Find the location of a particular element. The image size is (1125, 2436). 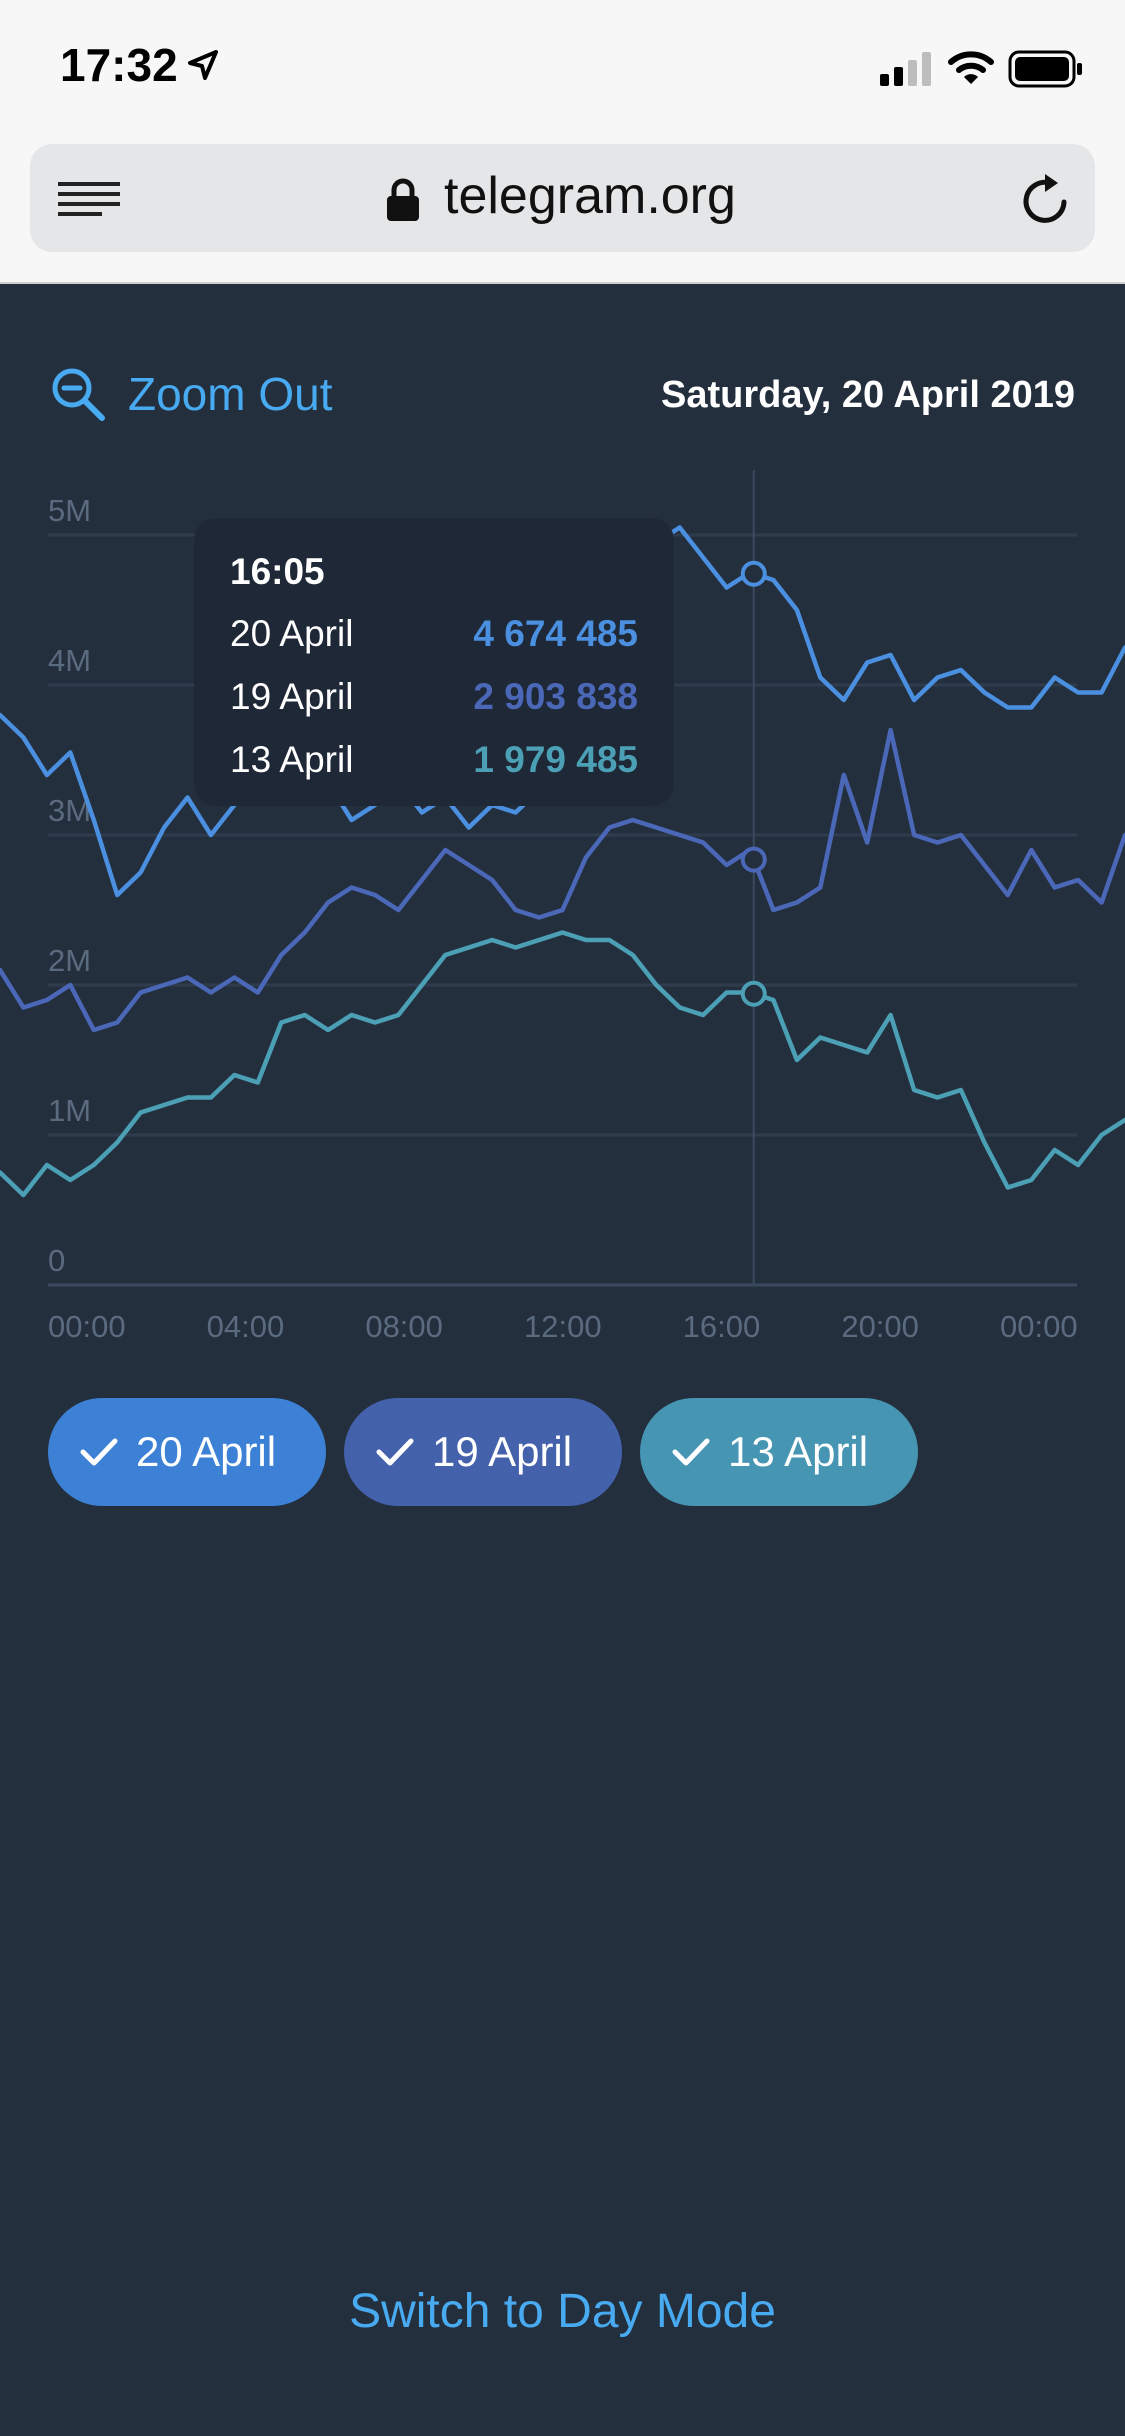

reload-icon is located at coordinates (1046, 199).